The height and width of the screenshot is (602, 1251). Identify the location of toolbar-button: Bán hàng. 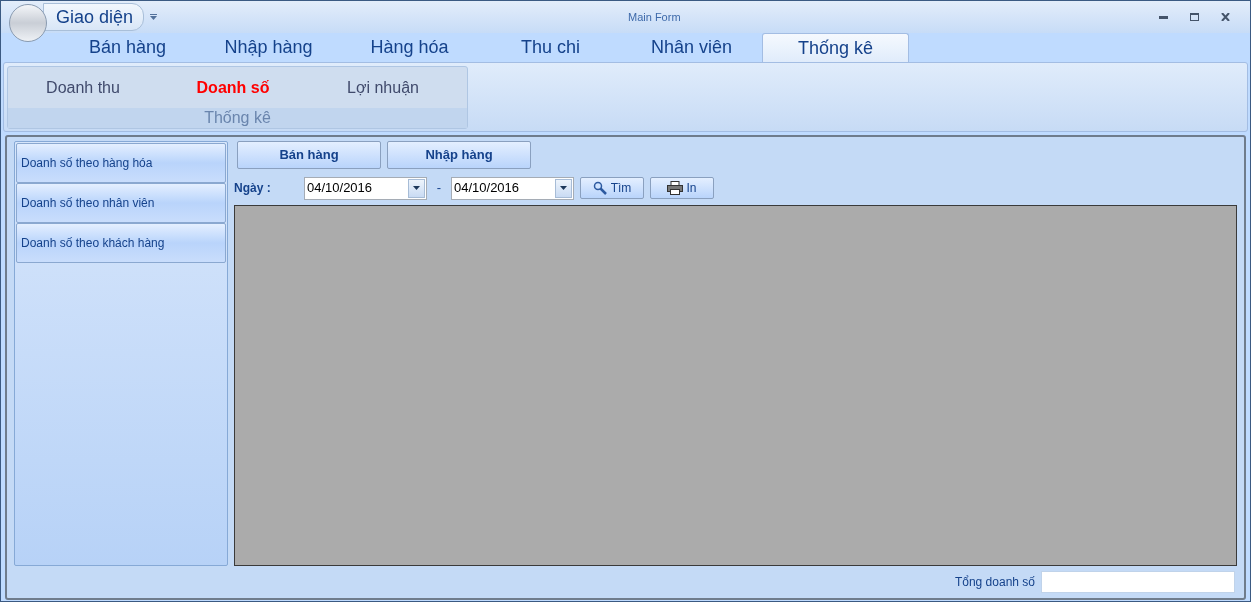
(309, 155).